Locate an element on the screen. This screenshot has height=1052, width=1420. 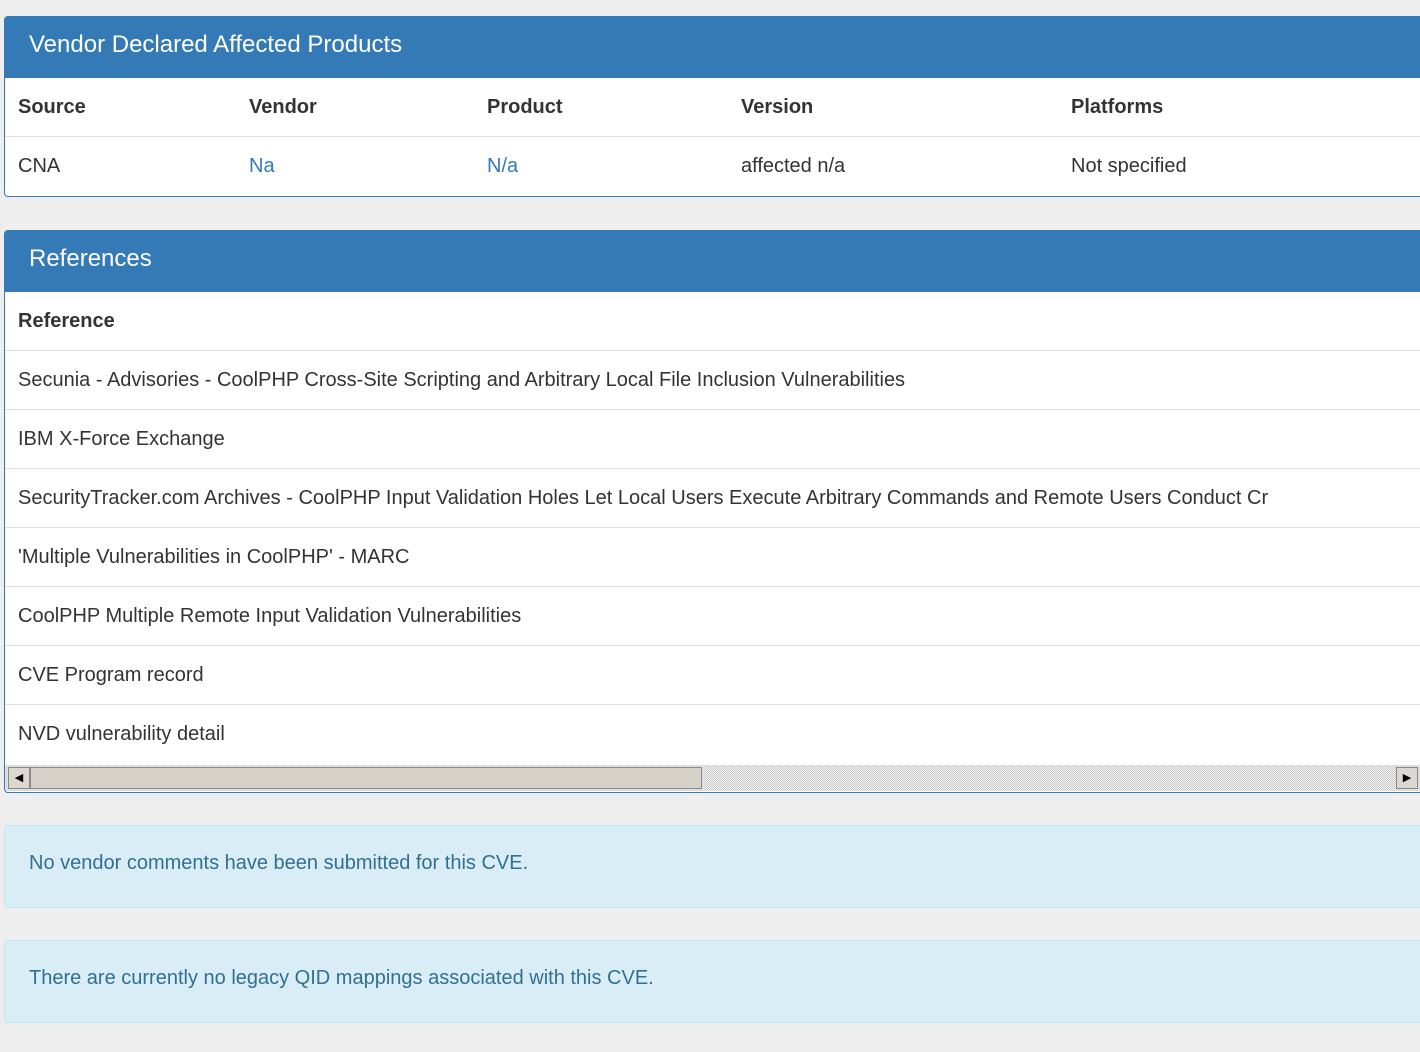
references-title: References is located at coordinates (712, 261).